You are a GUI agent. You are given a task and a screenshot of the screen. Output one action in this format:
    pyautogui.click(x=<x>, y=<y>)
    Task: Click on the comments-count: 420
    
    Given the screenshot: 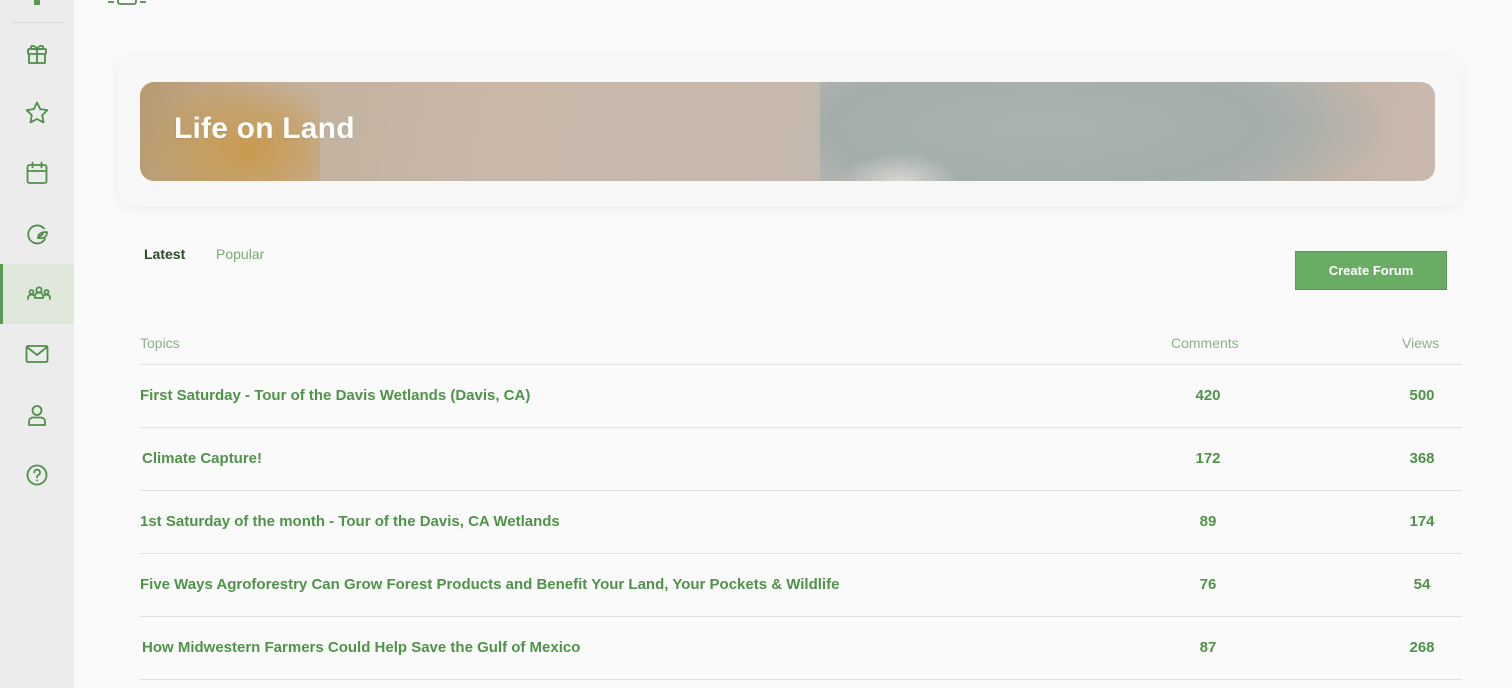 What is the action you would take?
    pyautogui.click(x=1208, y=395)
    